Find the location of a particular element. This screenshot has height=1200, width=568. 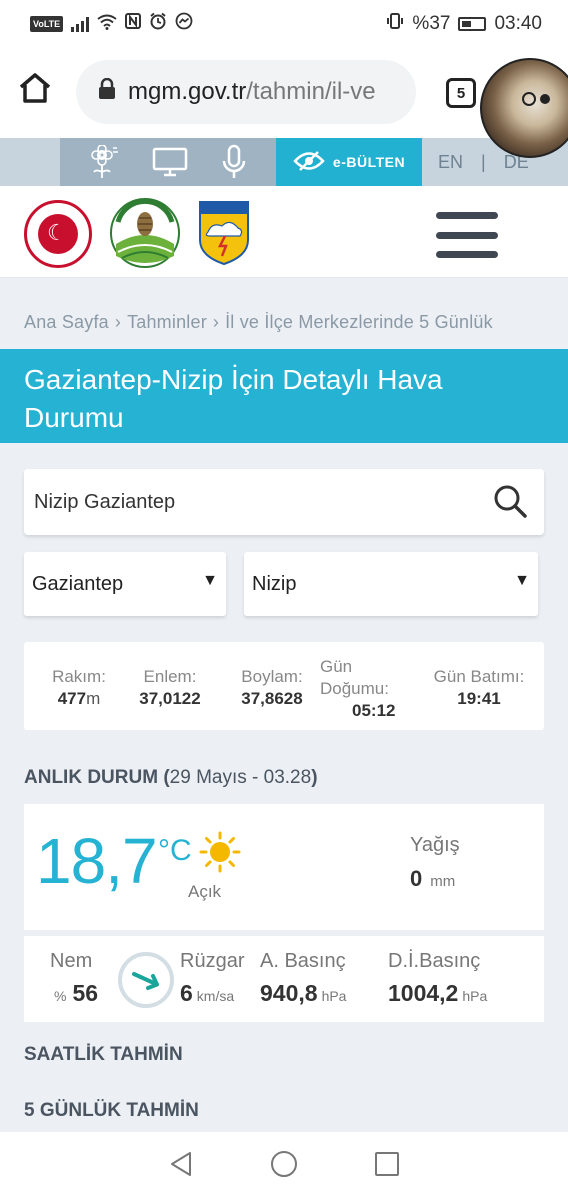

ebulten-button: e-BÜLTEN is located at coordinates (349, 162).